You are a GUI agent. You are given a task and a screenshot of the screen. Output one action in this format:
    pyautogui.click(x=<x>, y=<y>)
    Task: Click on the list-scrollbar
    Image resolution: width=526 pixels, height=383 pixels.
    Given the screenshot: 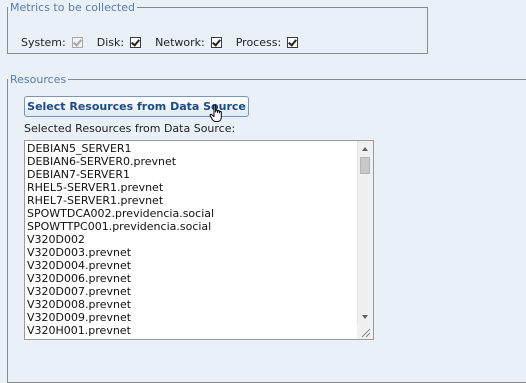 What is the action you would take?
    pyautogui.click(x=365, y=233)
    